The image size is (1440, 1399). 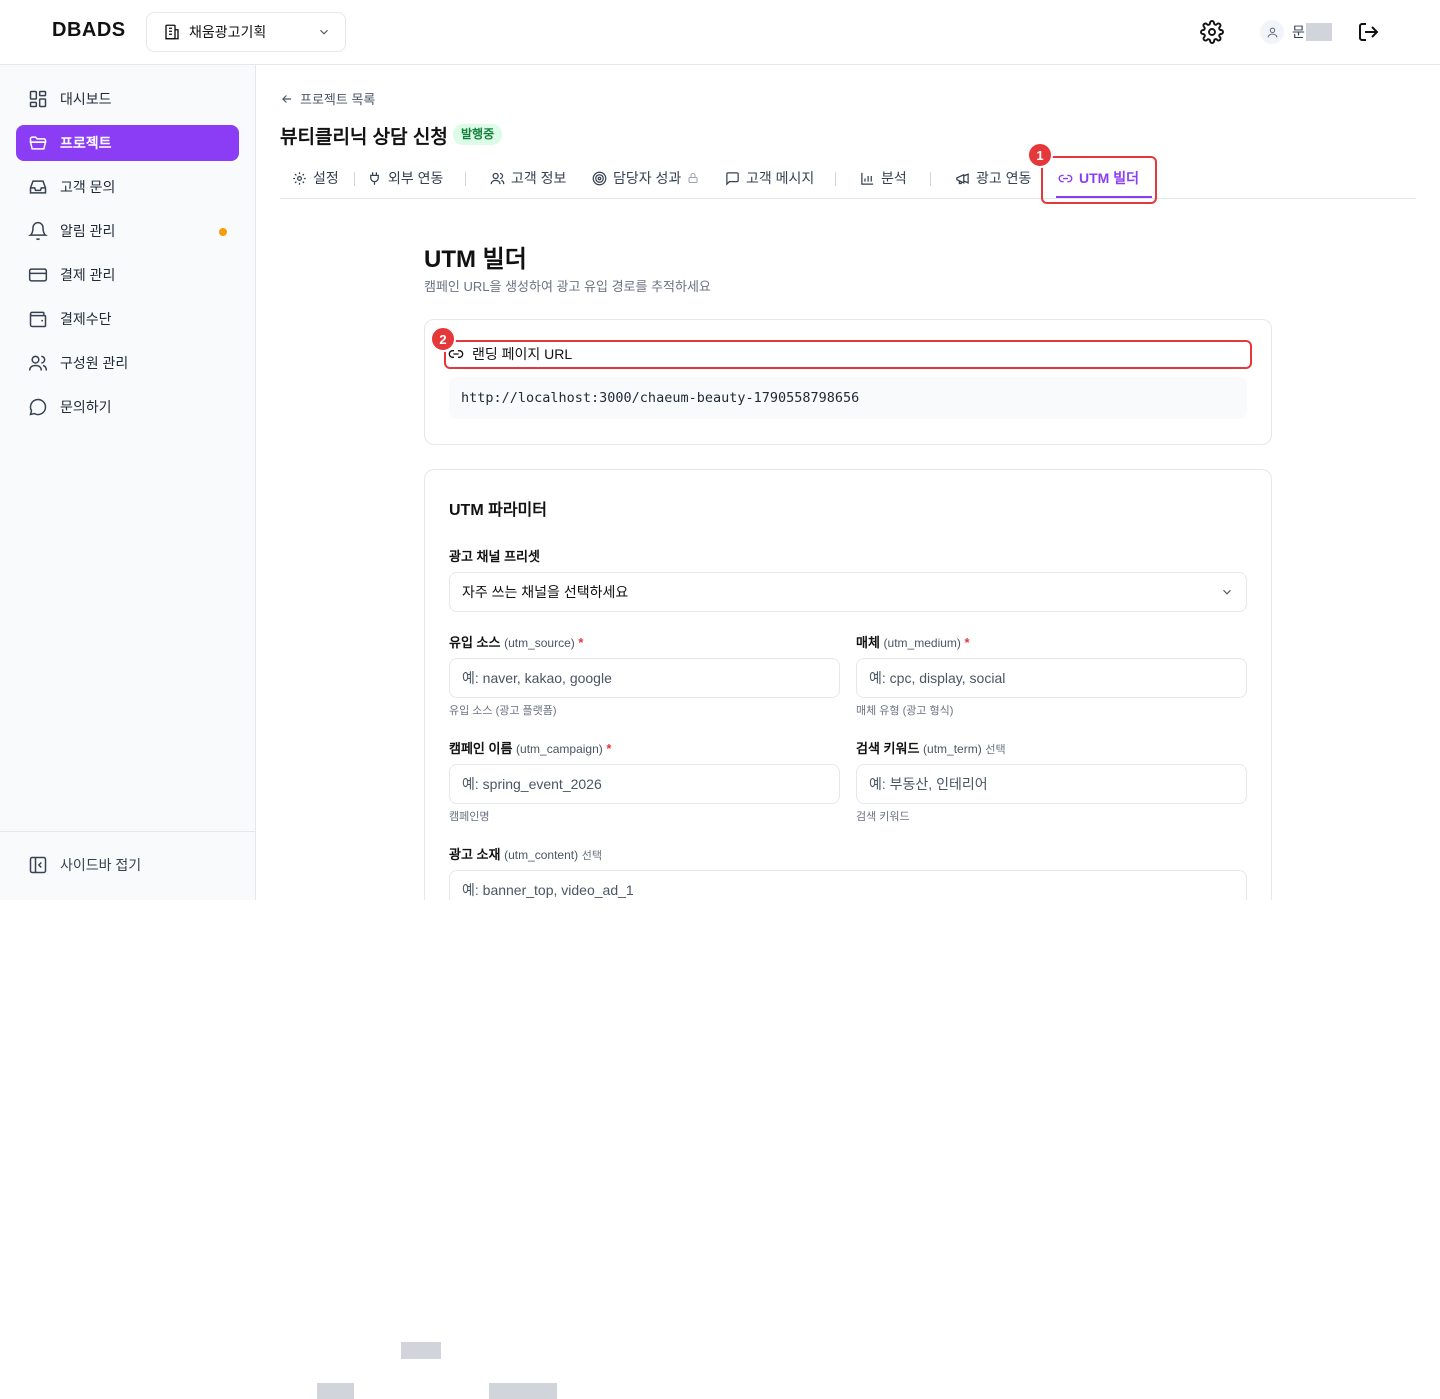 I want to click on step-badge-2: 2, so click(x=443, y=339).